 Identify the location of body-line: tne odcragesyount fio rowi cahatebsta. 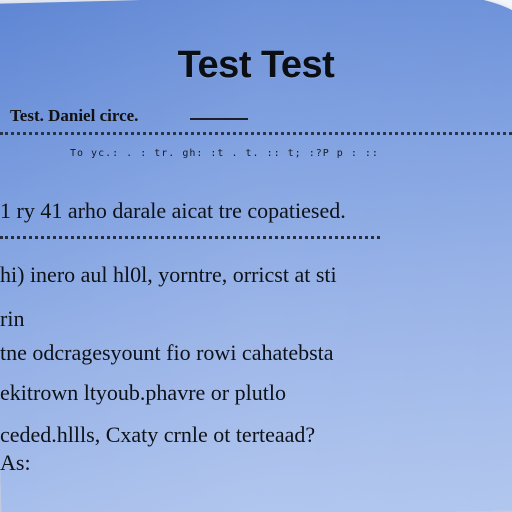
(167, 352).